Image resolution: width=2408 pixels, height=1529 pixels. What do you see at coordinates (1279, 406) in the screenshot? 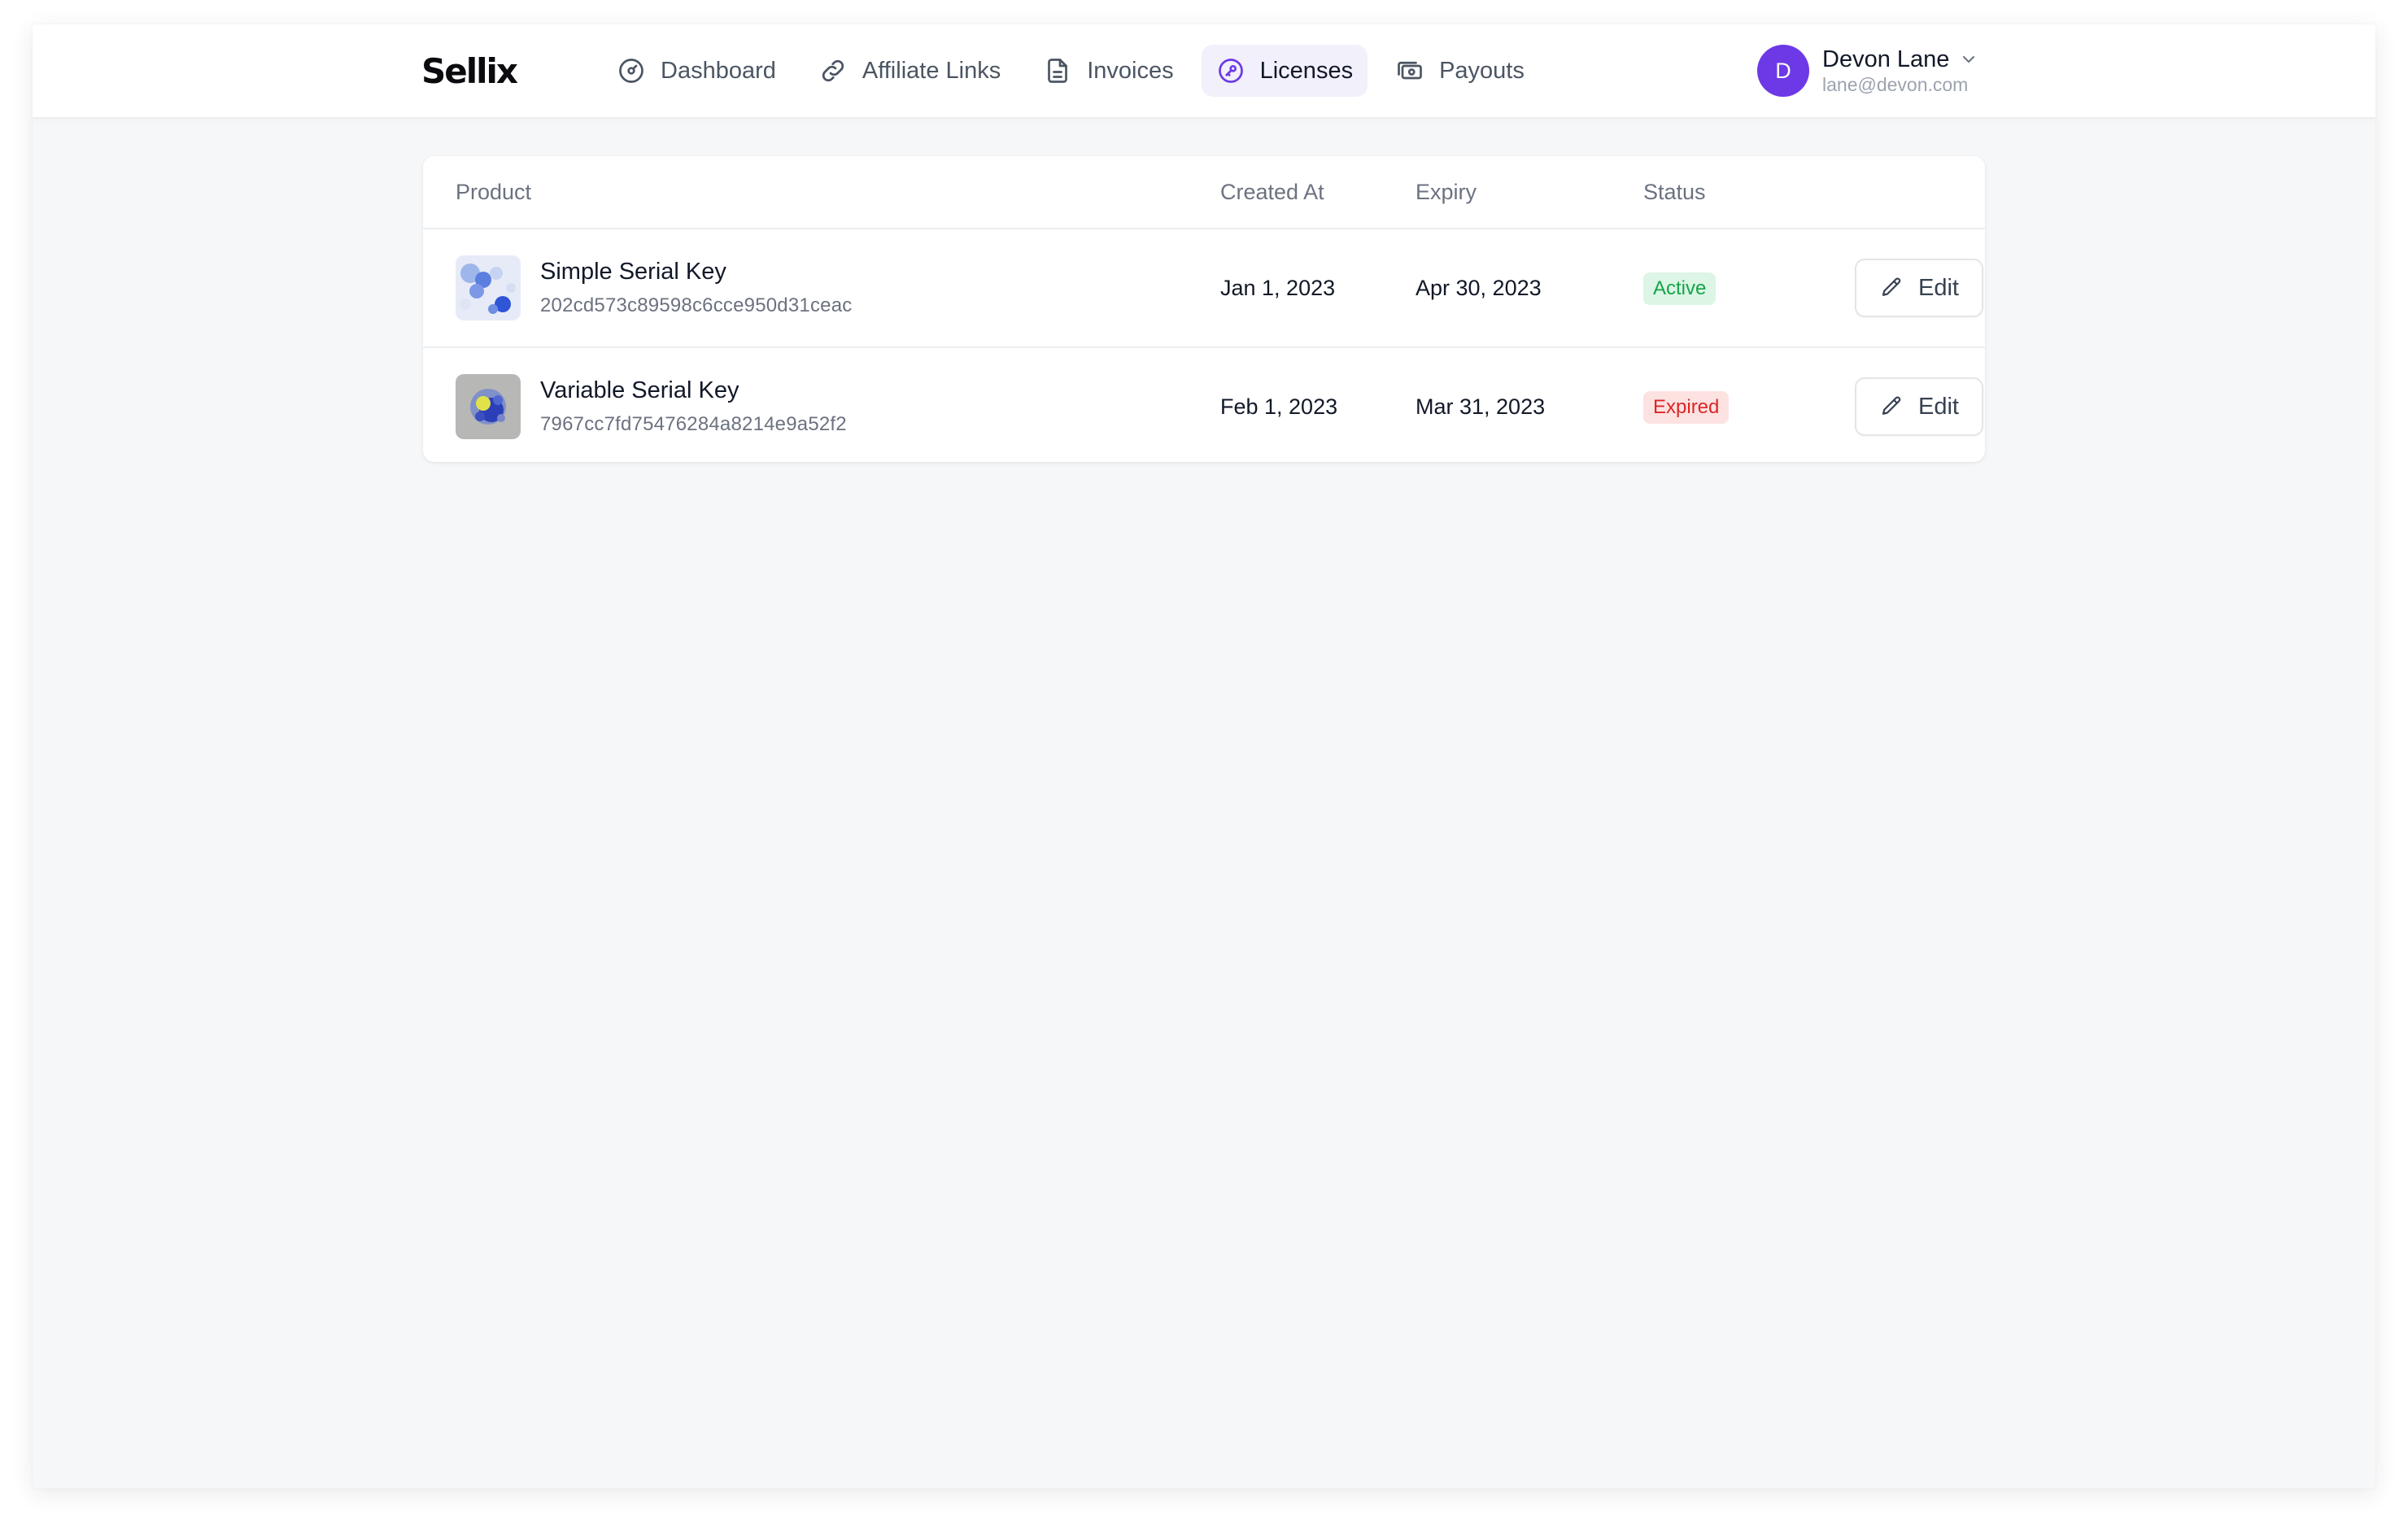
I see `created-at: Feb 1, 2023` at bounding box center [1279, 406].